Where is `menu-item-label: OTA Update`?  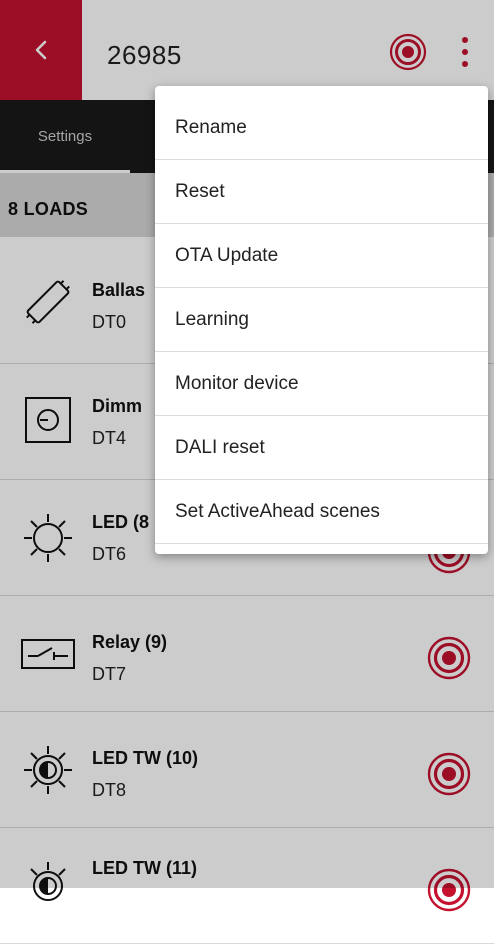 menu-item-label: OTA Update is located at coordinates (227, 255).